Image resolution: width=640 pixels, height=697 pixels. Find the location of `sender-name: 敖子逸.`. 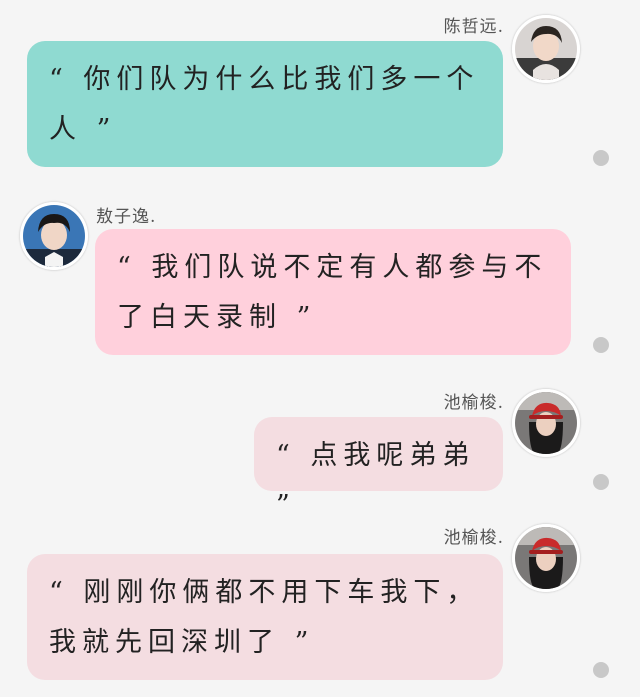

sender-name: 敖子逸. is located at coordinates (126, 217).